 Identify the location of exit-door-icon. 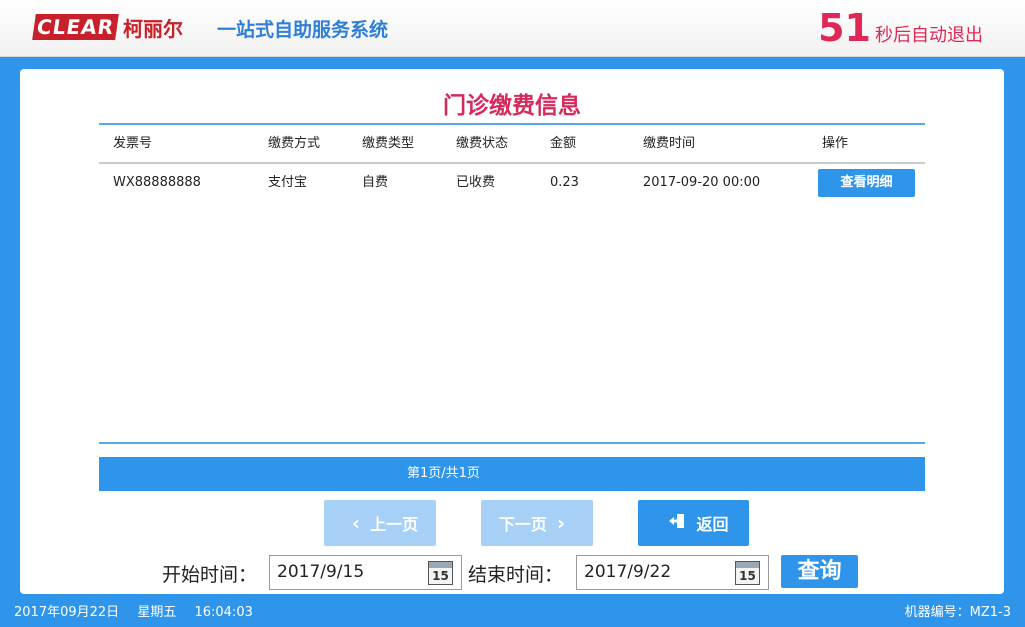
(677, 523).